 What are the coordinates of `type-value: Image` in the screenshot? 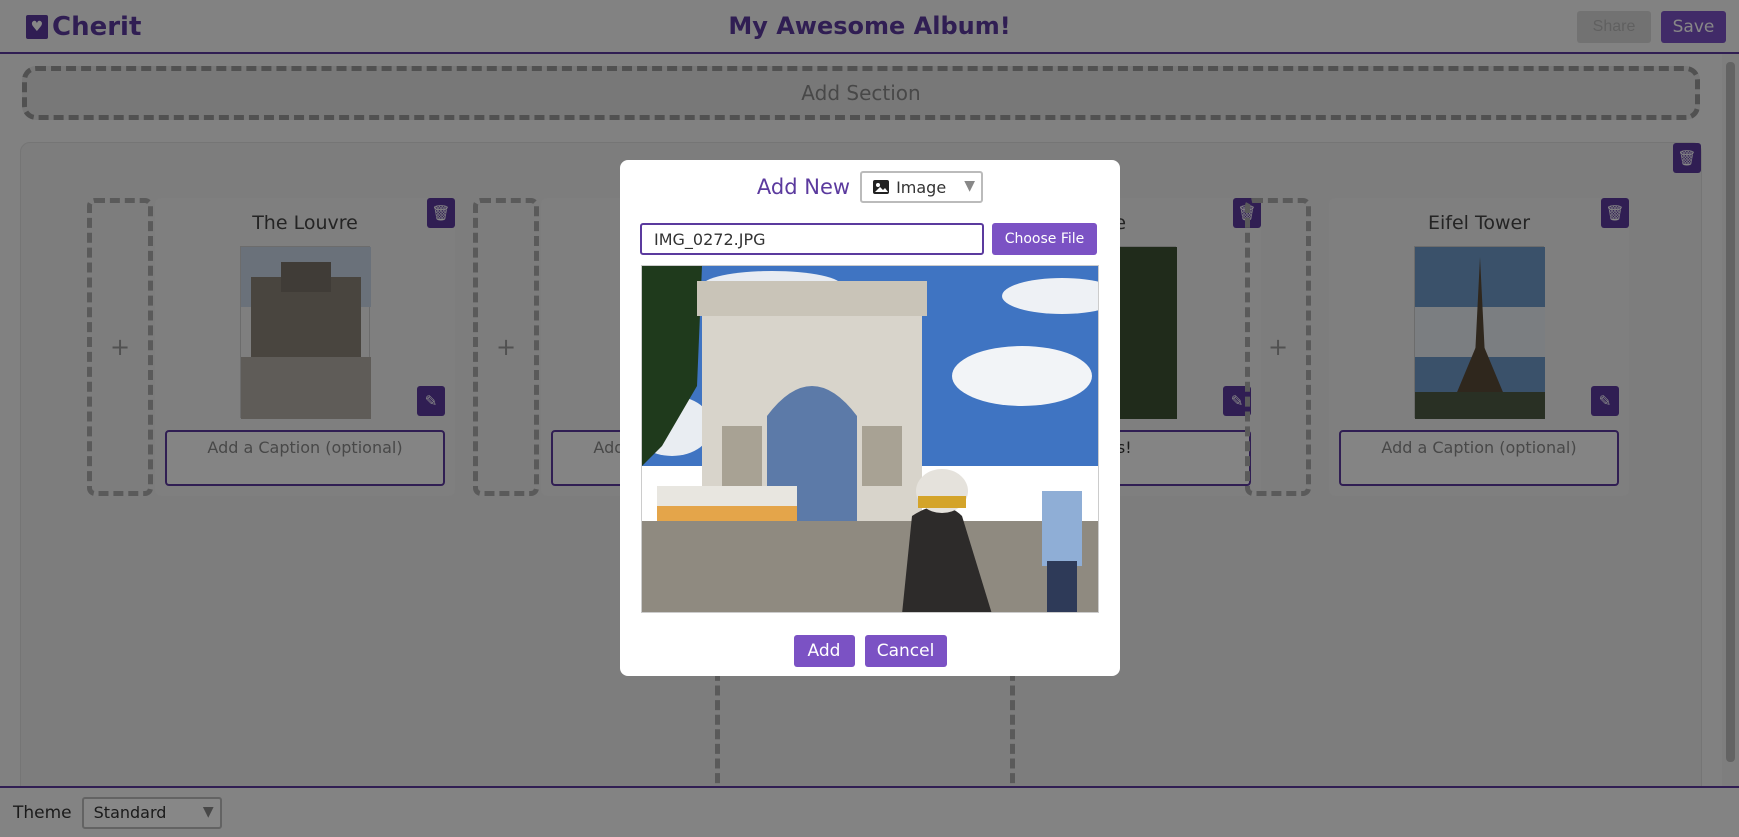 It's located at (921, 187).